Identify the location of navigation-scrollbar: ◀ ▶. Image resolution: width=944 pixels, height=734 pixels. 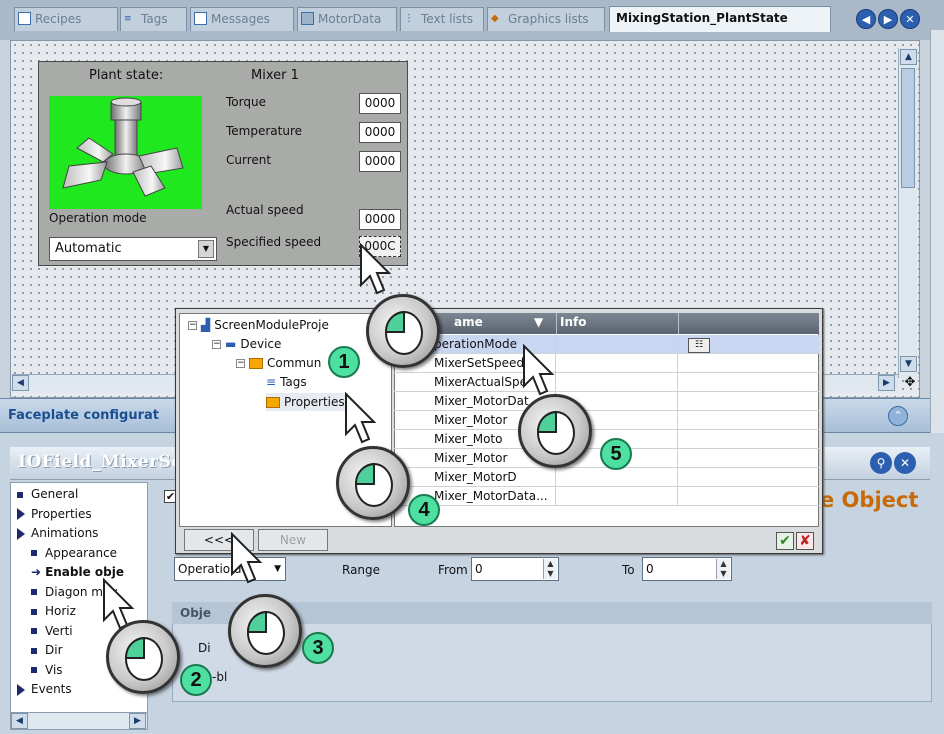
(79, 721).